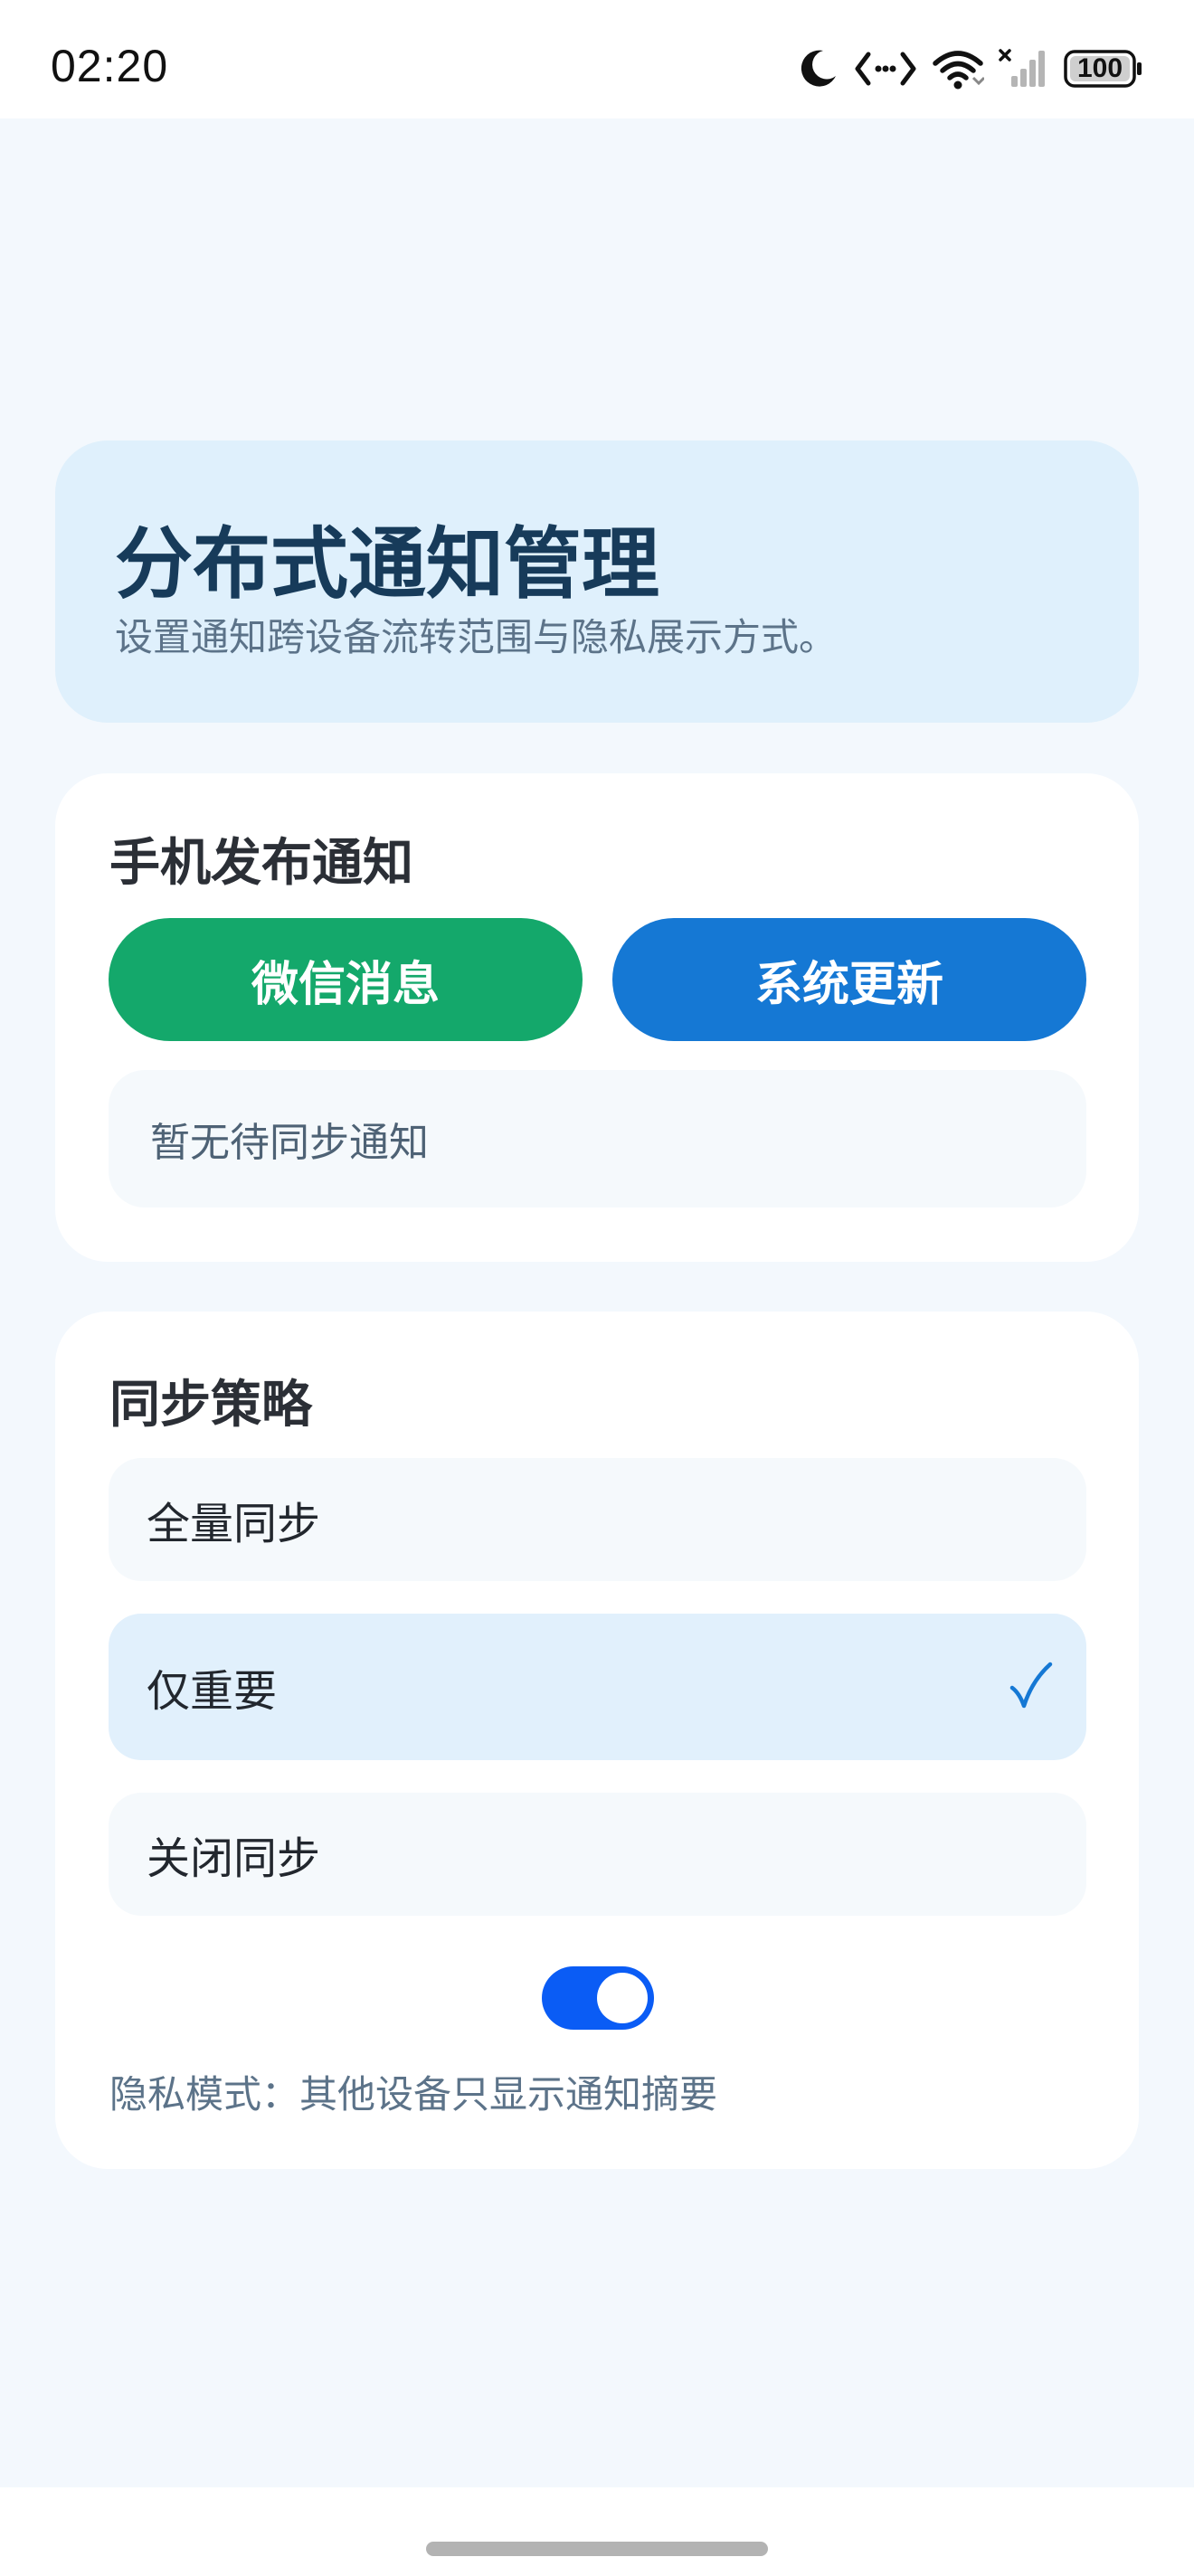  What do you see at coordinates (958, 68) in the screenshot?
I see `wifi-icon` at bounding box center [958, 68].